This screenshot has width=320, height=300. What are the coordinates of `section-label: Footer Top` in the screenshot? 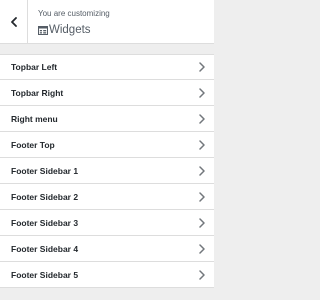 It's located at (33, 144).